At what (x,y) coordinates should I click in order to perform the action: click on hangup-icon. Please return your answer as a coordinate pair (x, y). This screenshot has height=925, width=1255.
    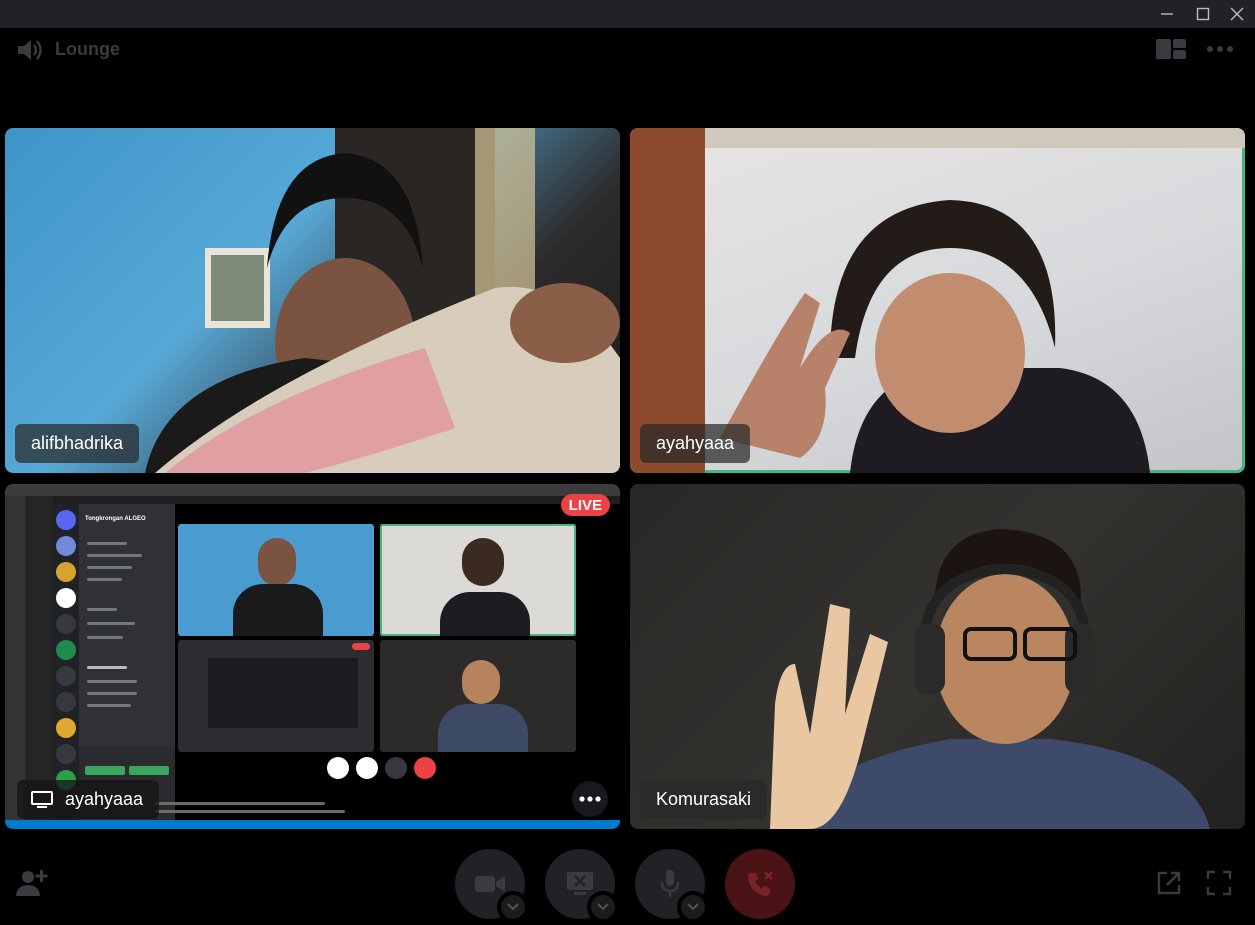
    Looking at the image, I should click on (760, 883).